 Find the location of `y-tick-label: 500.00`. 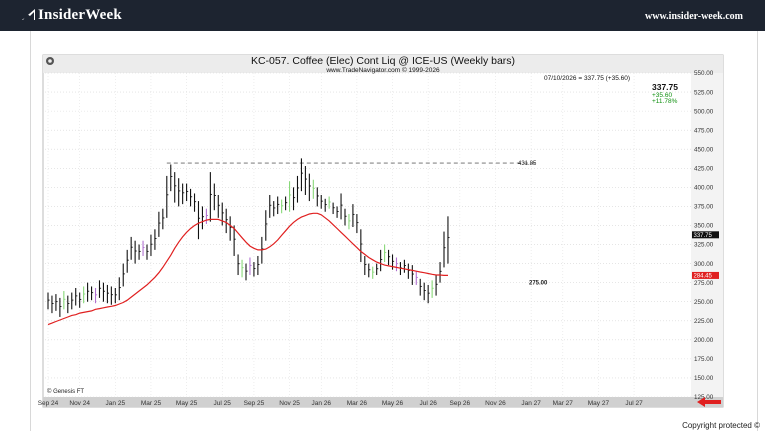

y-tick-label: 500.00 is located at coordinates (704, 111).